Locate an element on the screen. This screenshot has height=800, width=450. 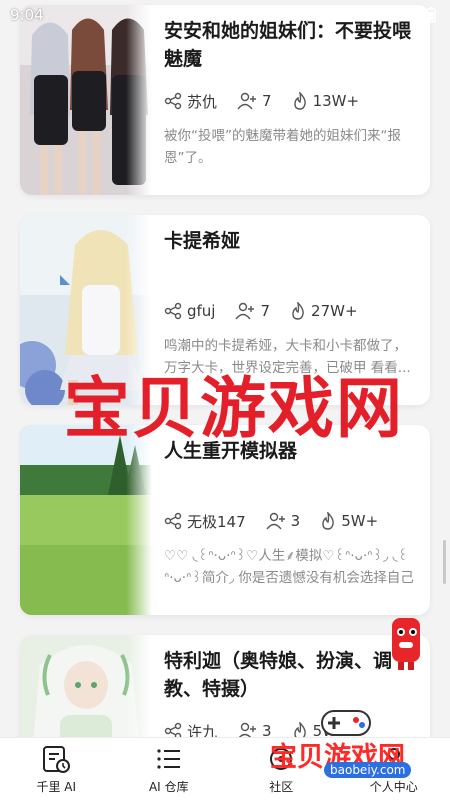
card-meta: gfuj 7 27W+ is located at coordinates (291, 311).